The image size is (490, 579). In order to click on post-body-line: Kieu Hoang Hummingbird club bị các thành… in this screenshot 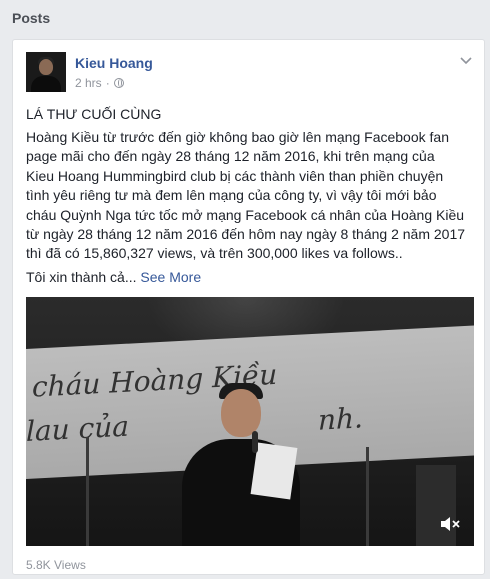, I will do `click(235, 175)`.